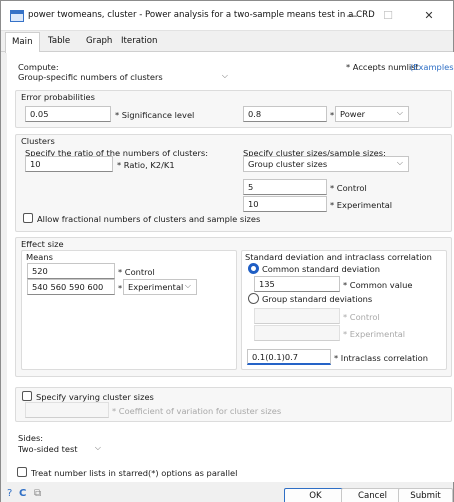 This screenshot has height=502, width=454. Describe the element at coordinates (139, 41) in the screenshot. I see `tab-iteration: Iteration` at that location.